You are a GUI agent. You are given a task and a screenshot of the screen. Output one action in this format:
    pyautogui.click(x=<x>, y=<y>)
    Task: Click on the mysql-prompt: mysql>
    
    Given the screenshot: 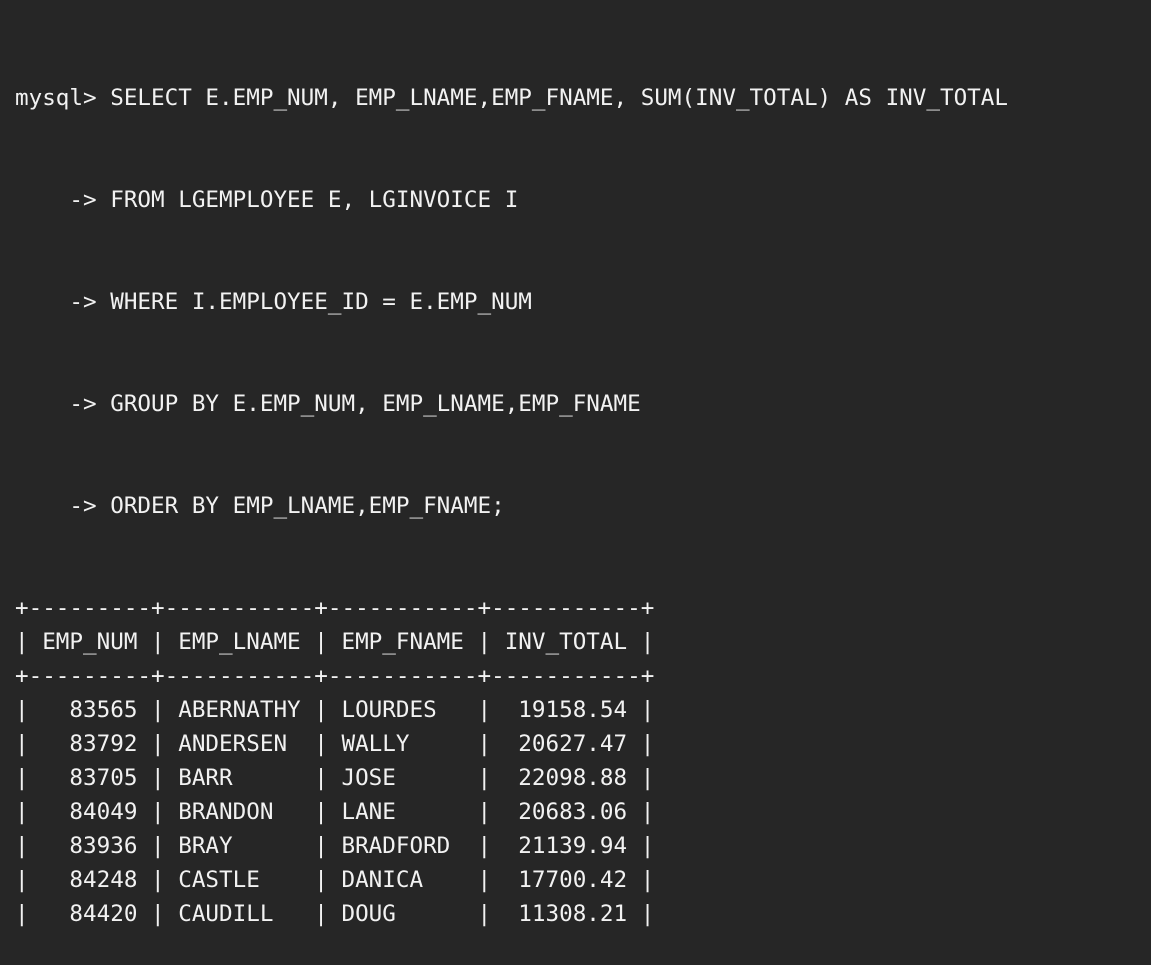 What is the action you would take?
    pyautogui.click(x=63, y=98)
    